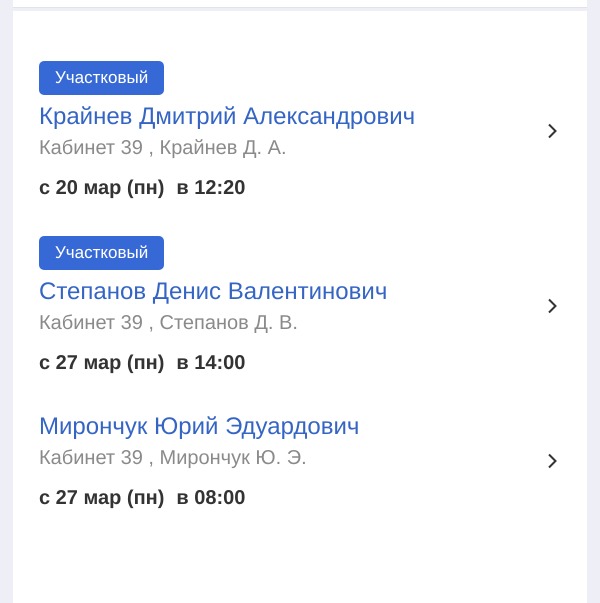 Image resolution: width=600 pixels, height=603 pixels. I want to click on office-text: Кабинет 39 , Мирончук Ю. Э., so click(173, 458).